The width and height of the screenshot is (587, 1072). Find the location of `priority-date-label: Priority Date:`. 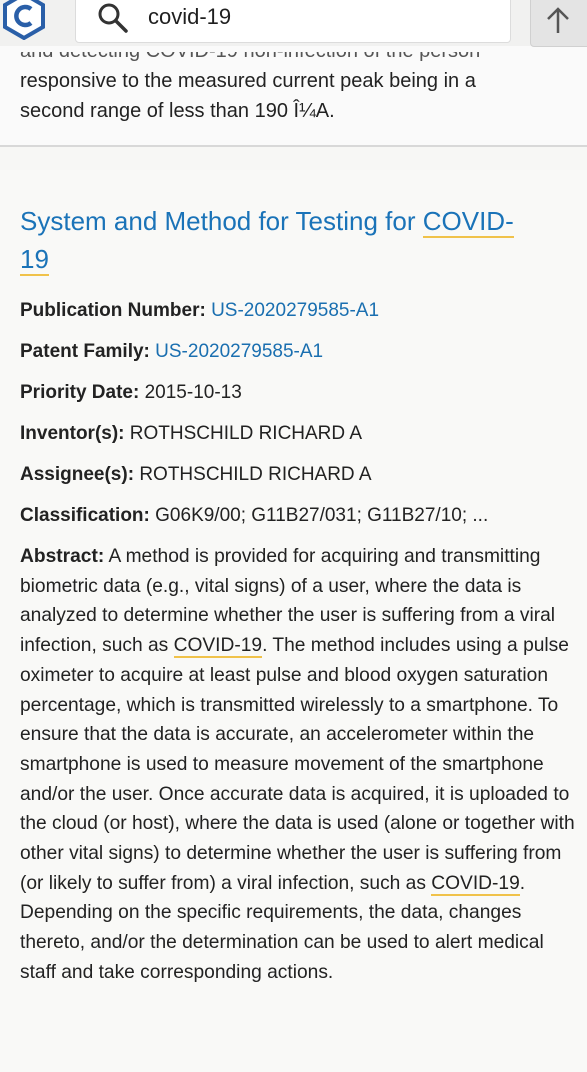

priority-date-label: Priority Date: is located at coordinates (80, 392).